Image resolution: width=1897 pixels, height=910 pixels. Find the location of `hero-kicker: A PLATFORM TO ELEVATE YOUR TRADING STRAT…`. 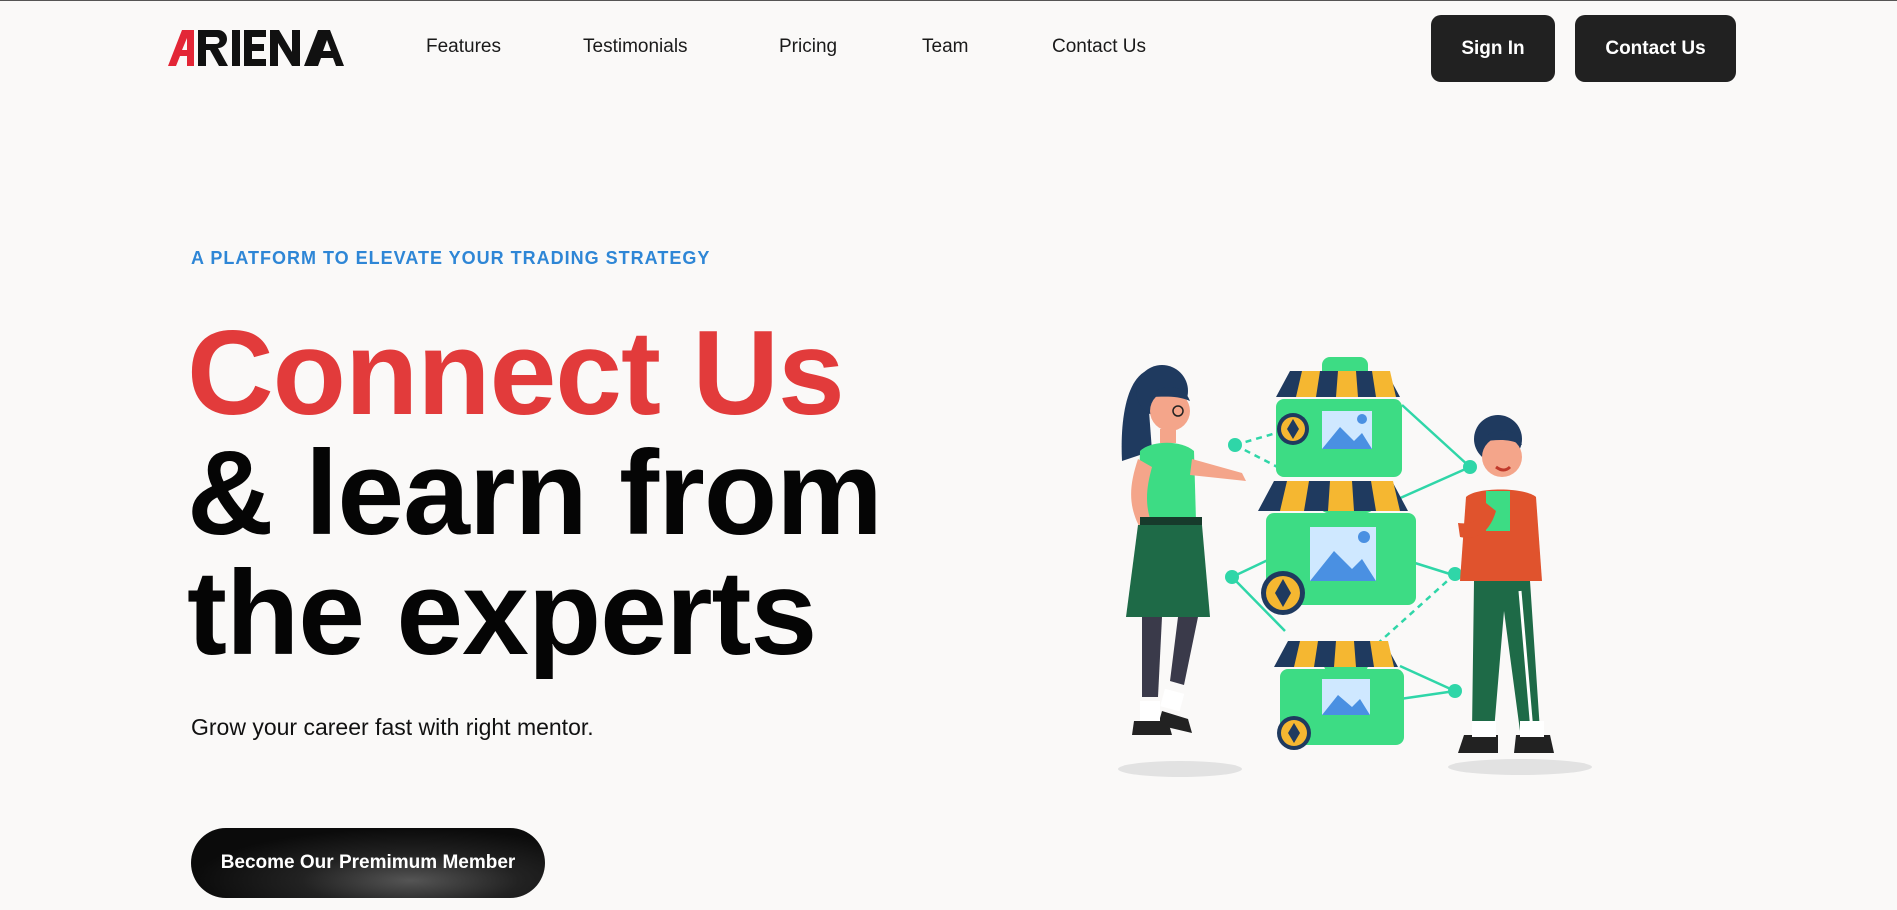

hero-kicker: A PLATFORM TO ELEVATE YOUR TRADING STRAT… is located at coordinates (451, 258).